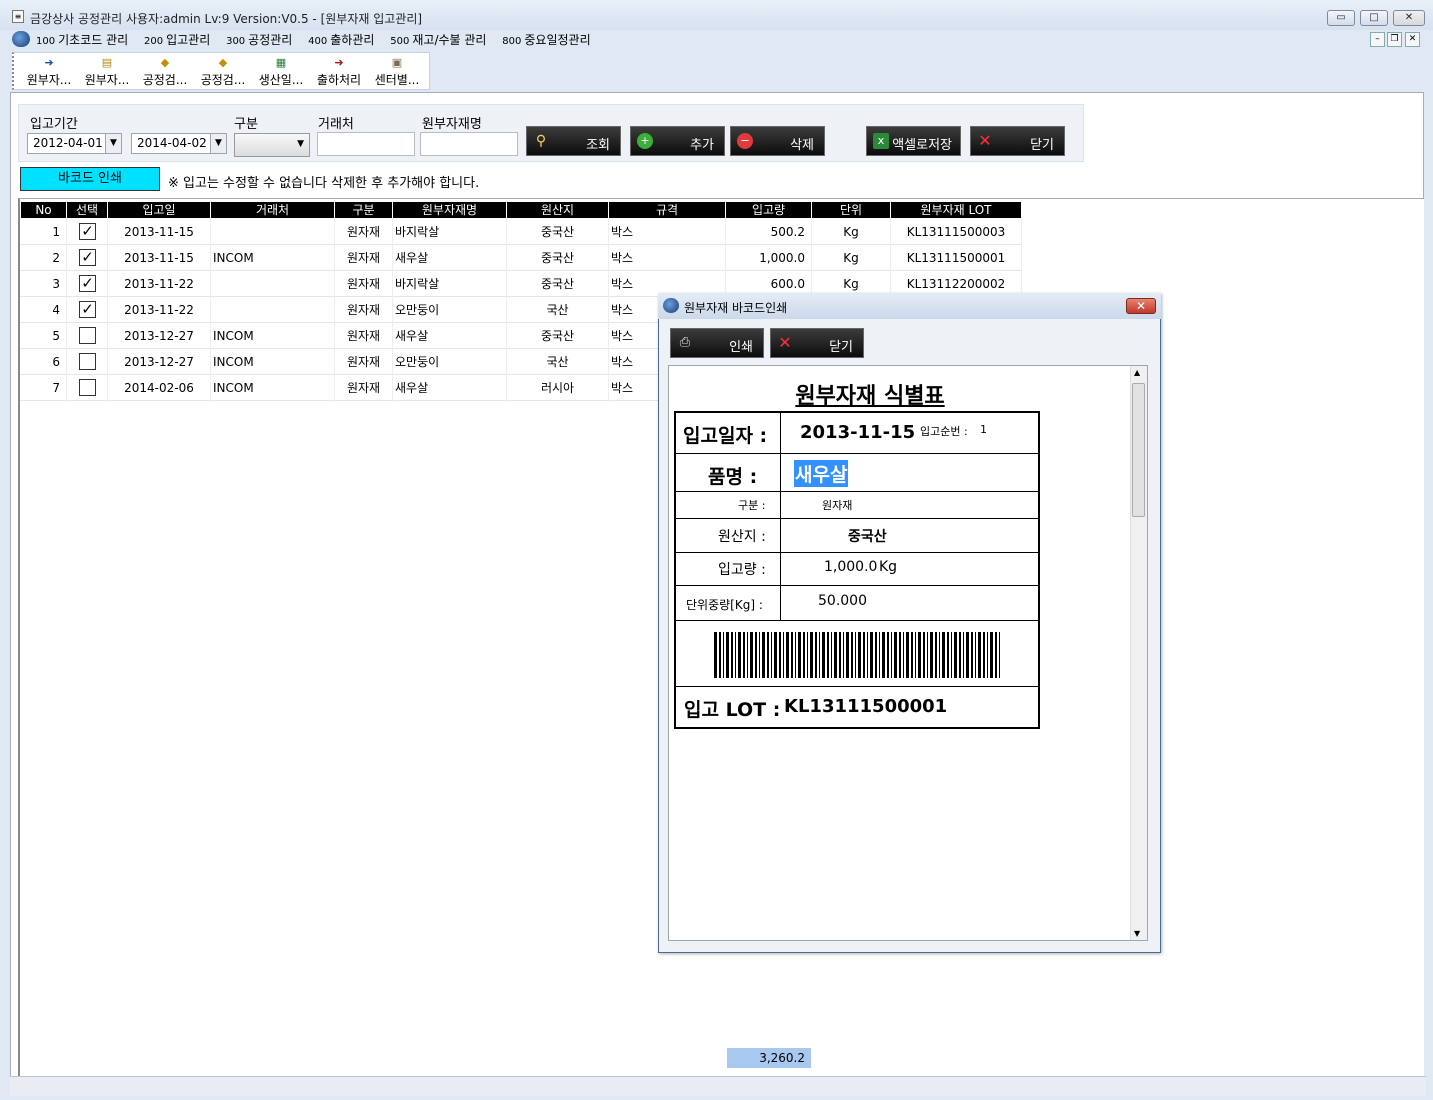 This screenshot has height=1100, width=1433. I want to click on menu-schedule: 800 중요일정관리, so click(546, 39).